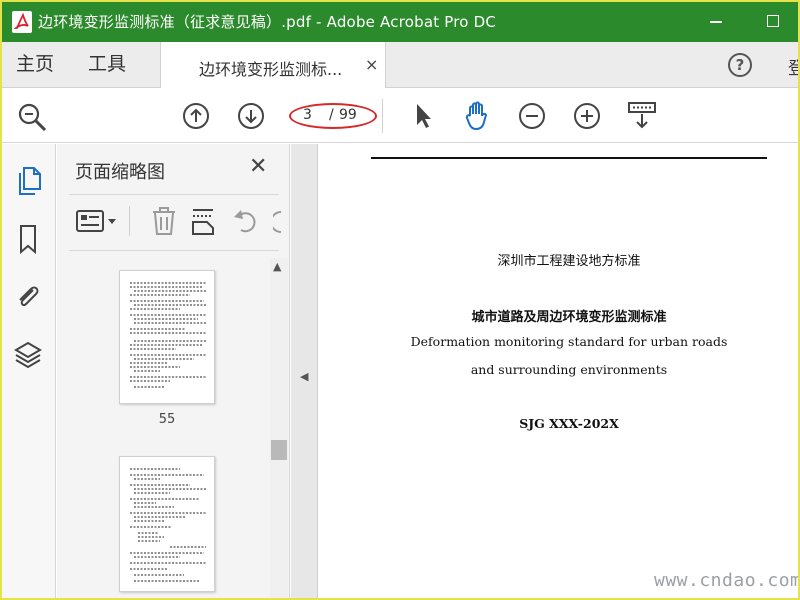 This screenshot has height=600, width=800. I want to click on collapse-left-icon: ◀, so click(304, 376).